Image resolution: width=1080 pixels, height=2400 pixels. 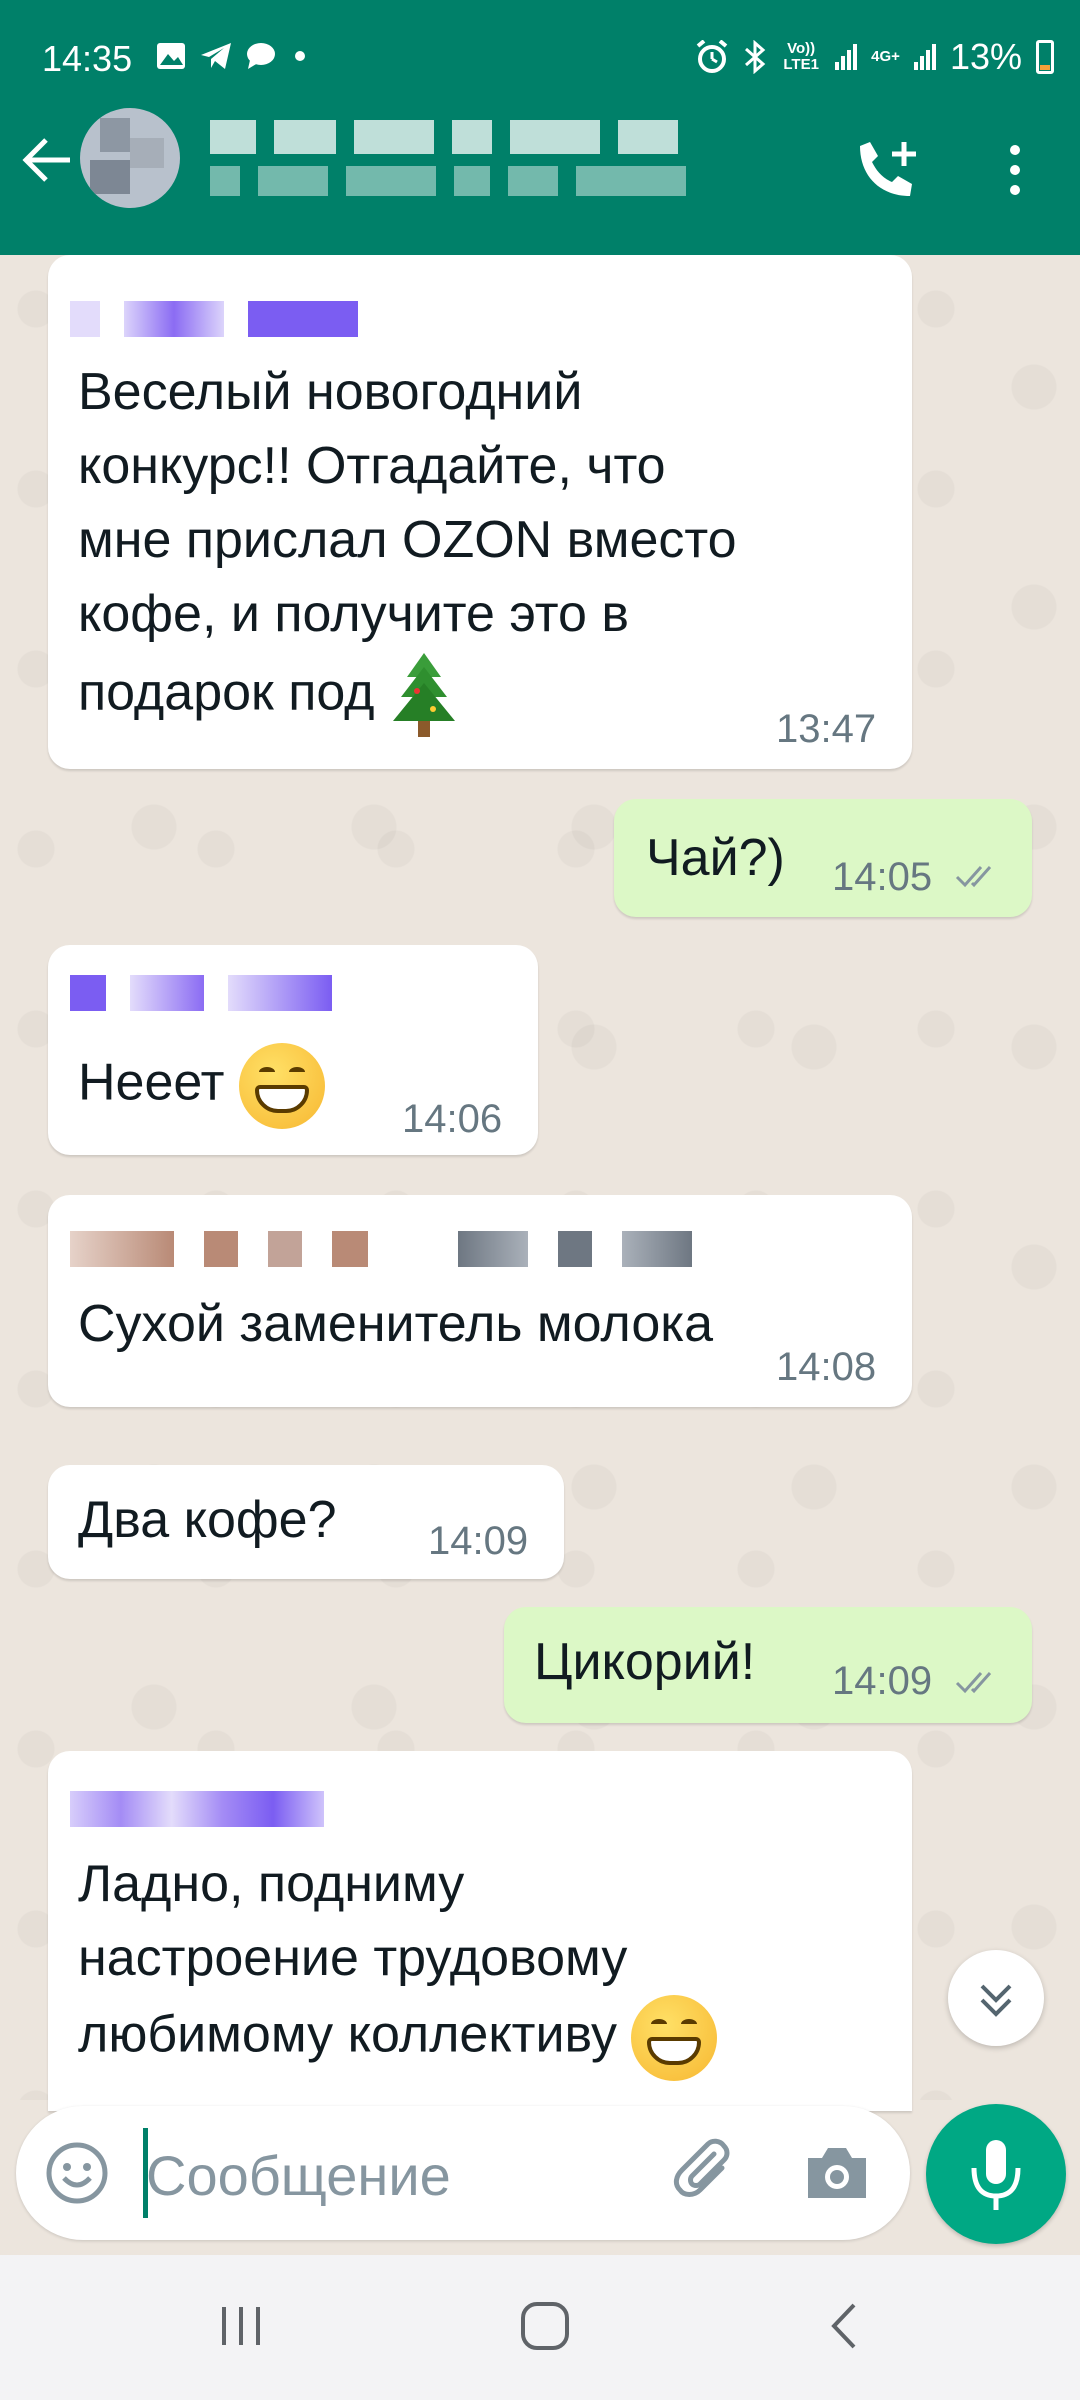 What do you see at coordinates (645, 1662) in the screenshot?
I see `message-text: Цикорий!` at bounding box center [645, 1662].